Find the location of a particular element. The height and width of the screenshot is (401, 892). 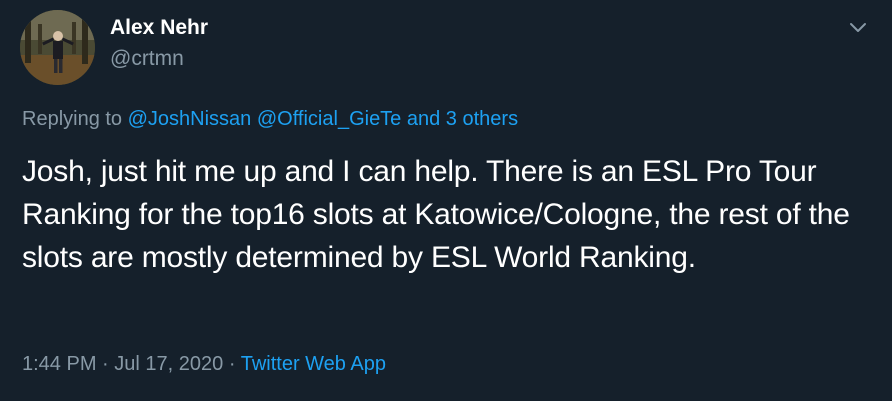

chevron-down-icon is located at coordinates (858, 27).